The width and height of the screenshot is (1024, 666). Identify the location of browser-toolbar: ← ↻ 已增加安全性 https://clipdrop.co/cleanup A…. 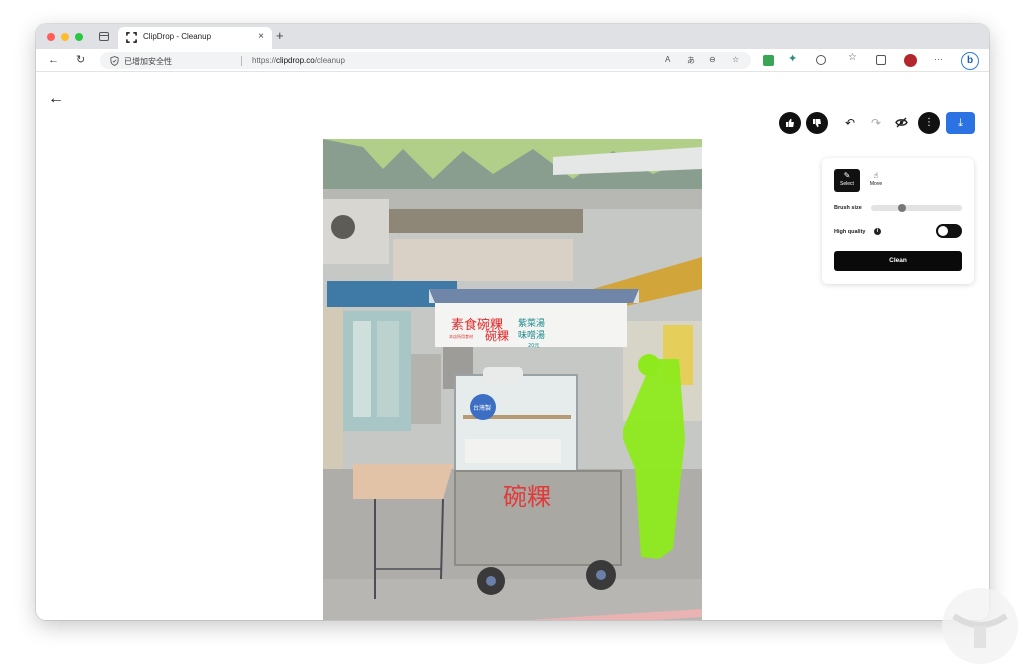
(512, 60).